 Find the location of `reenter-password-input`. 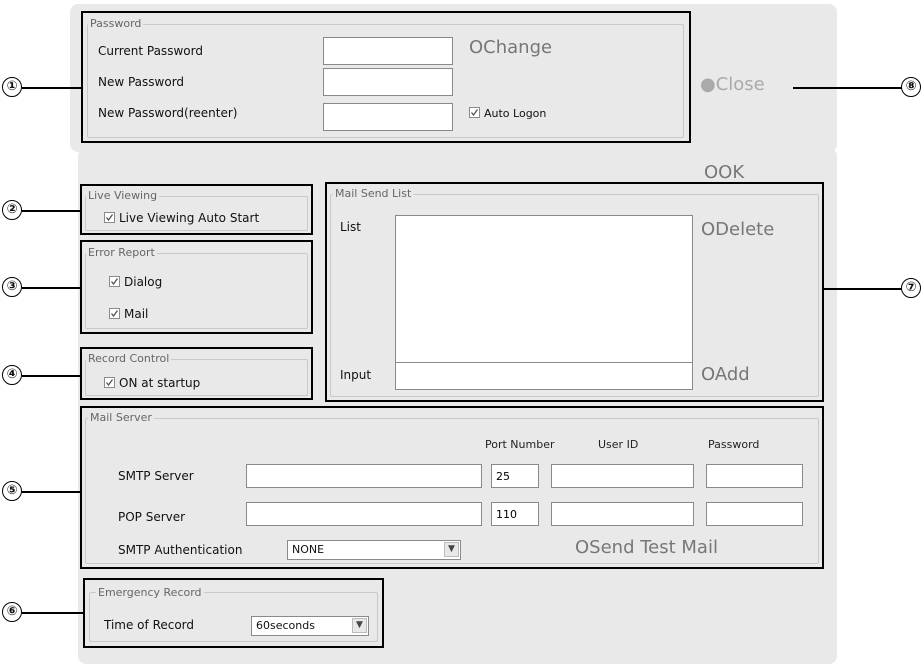

reenter-password-input is located at coordinates (388, 117).